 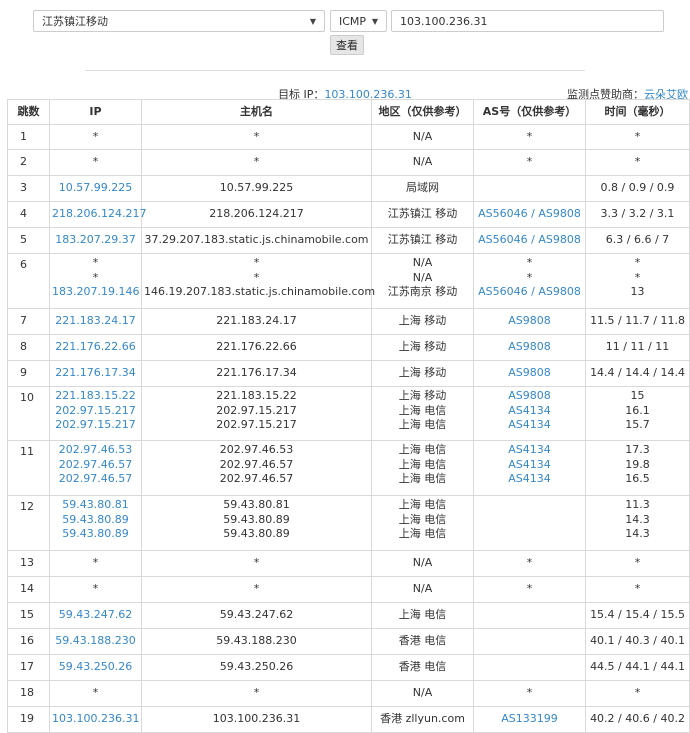 I want to click on hop-number: 15, so click(x=28, y=615).